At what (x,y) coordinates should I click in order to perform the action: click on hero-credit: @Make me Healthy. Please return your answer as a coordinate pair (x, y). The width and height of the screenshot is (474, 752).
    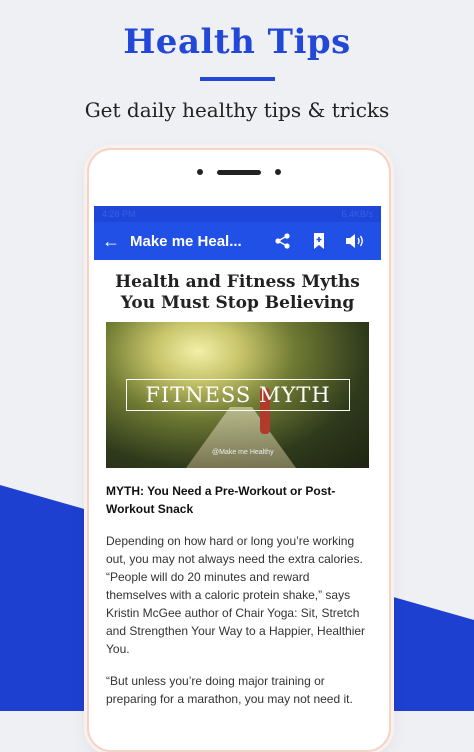
    Looking at the image, I should click on (243, 452).